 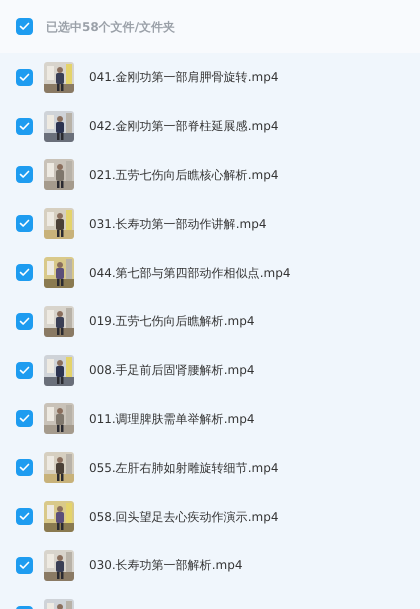 What do you see at coordinates (111, 27) in the screenshot?
I see `selection-count: 已选中58个文件/文件夹` at bounding box center [111, 27].